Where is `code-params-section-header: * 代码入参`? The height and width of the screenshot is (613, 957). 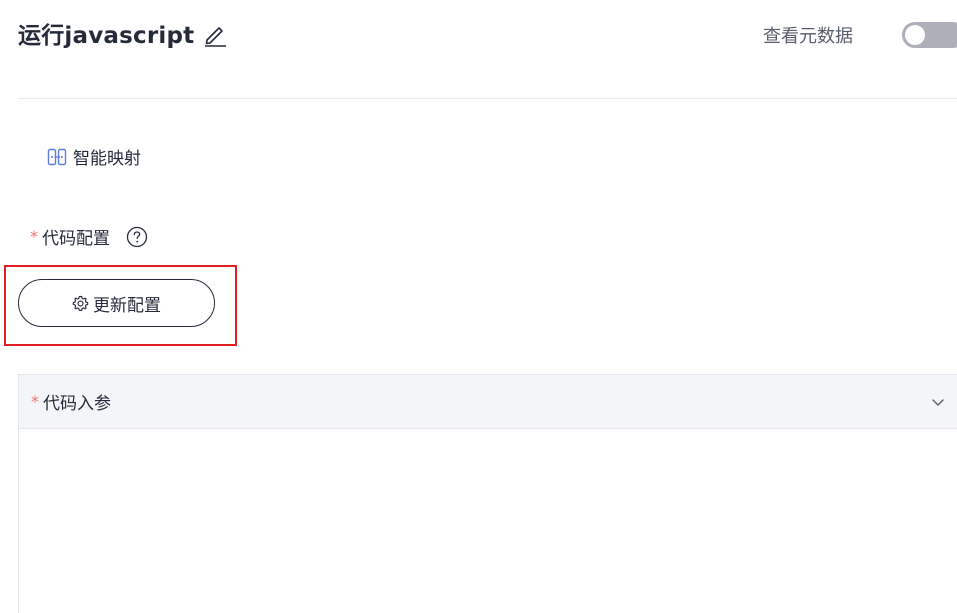
code-params-section-header: * 代码入参 is located at coordinates (487, 401).